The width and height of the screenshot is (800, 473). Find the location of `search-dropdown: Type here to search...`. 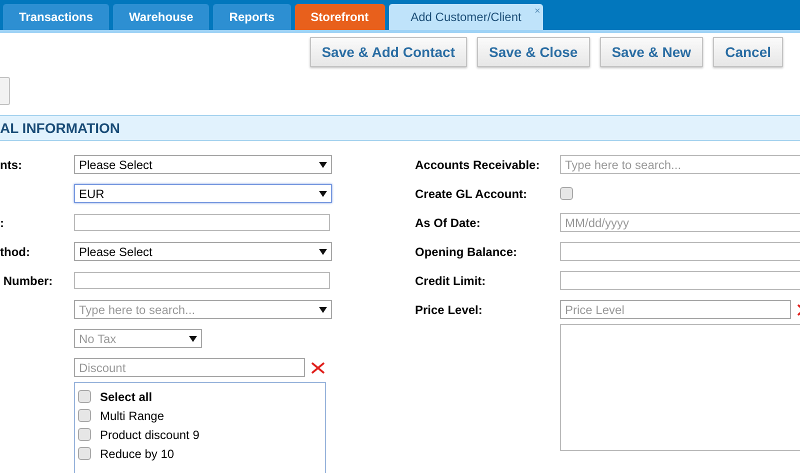

search-dropdown: Type here to search... is located at coordinates (203, 309).